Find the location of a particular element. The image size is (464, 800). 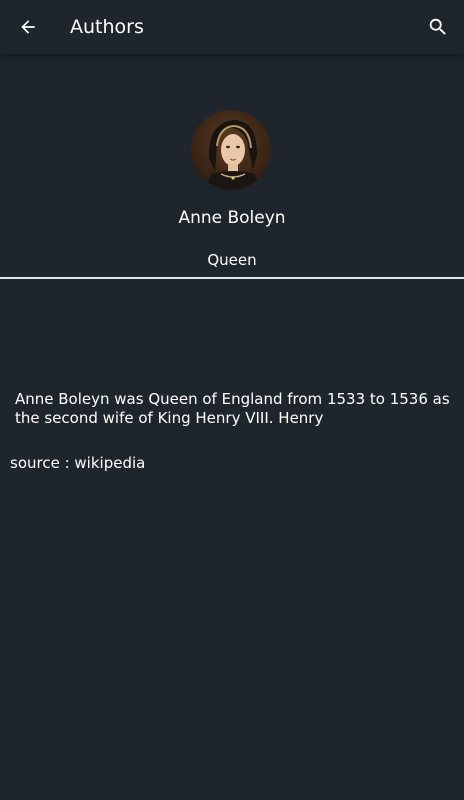

source-credit: source : wikipedia is located at coordinates (78, 463).